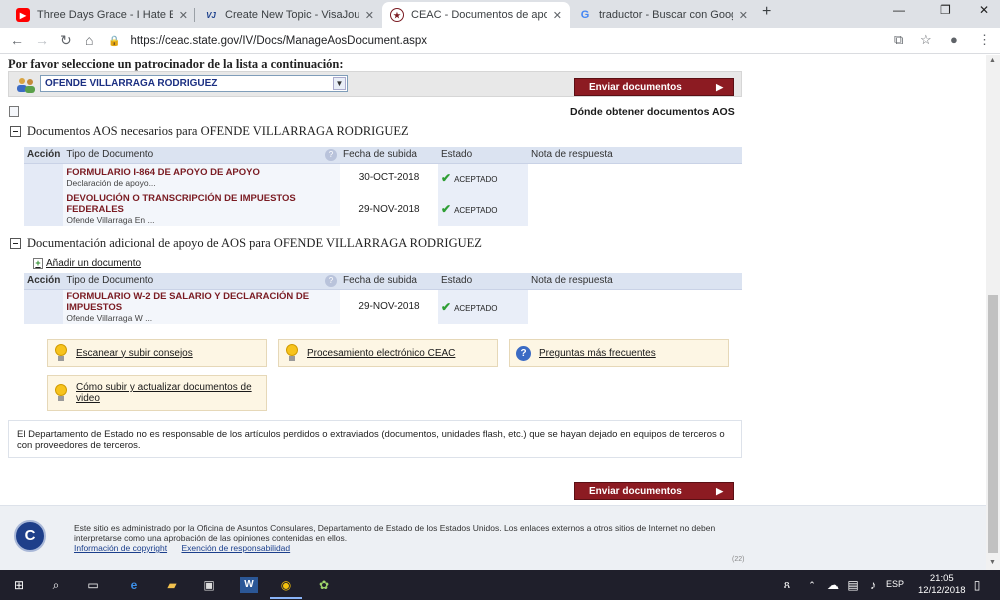 Image resolution: width=1000 pixels, height=600 pixels. What do you see at coordinates (663, 15) in the screenshot?
I see `tab-google: G traductor - Buscar con Google ✕` at bounding box center [663, 15].